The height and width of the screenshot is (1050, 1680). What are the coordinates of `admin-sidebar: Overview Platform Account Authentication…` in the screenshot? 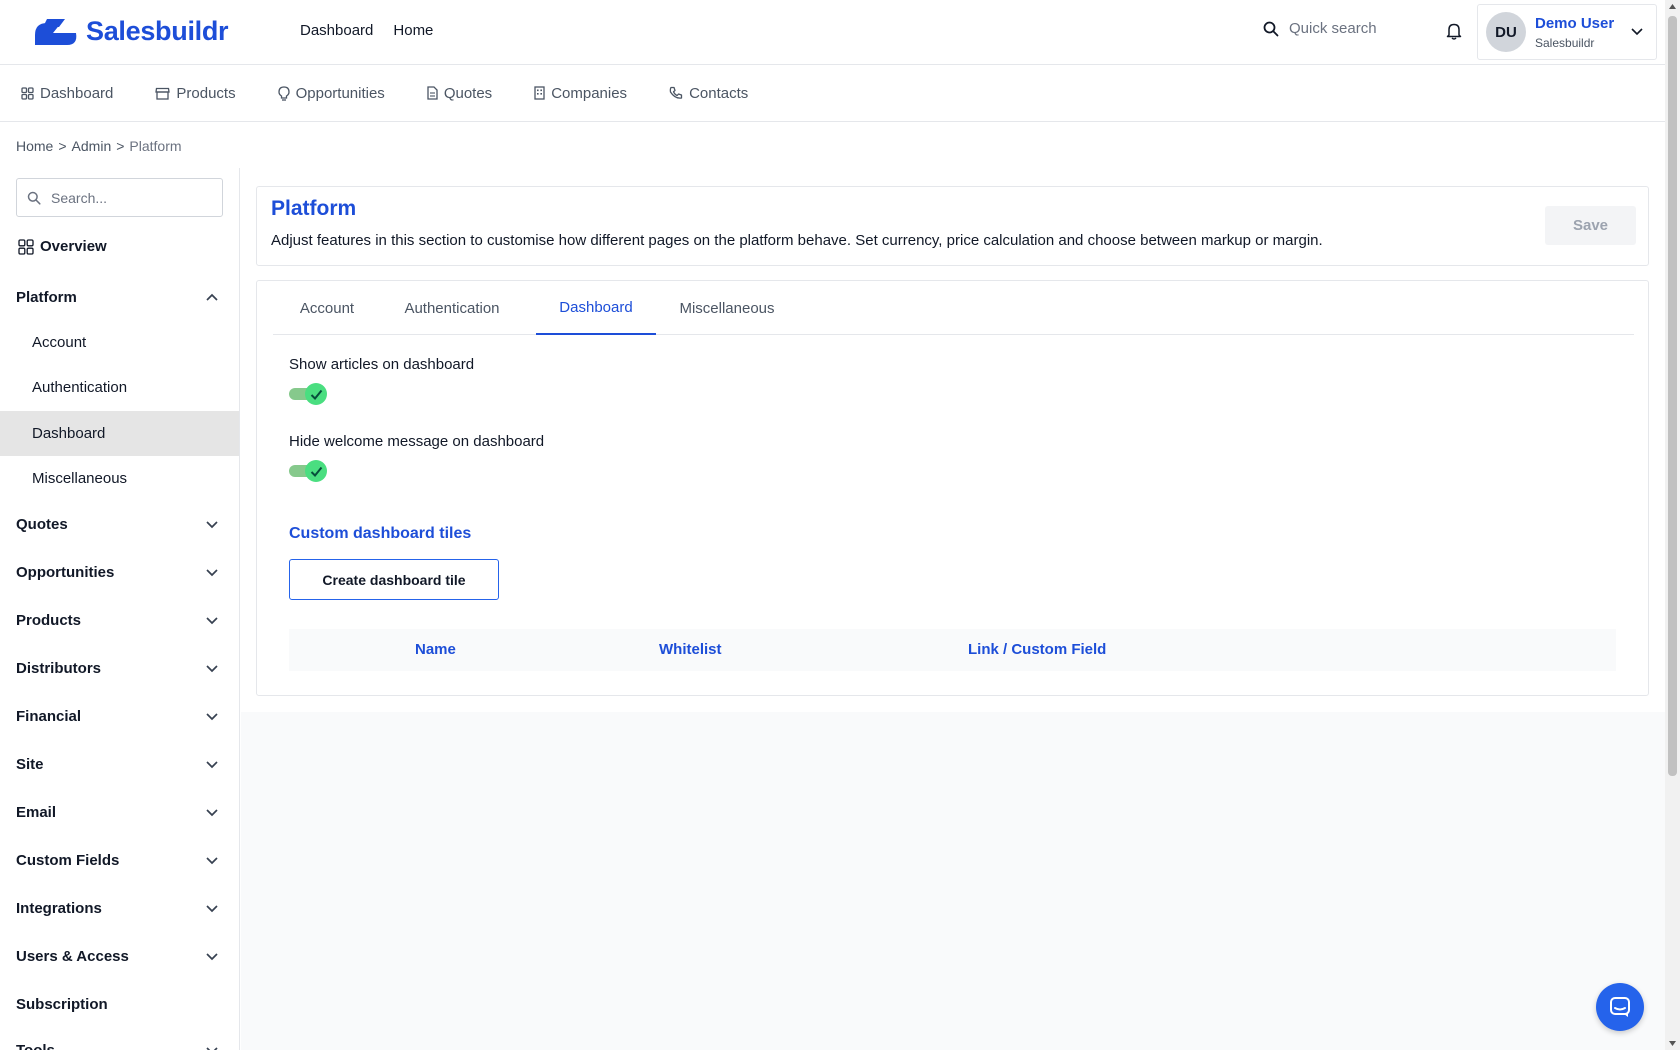 It's located at (120, 609).